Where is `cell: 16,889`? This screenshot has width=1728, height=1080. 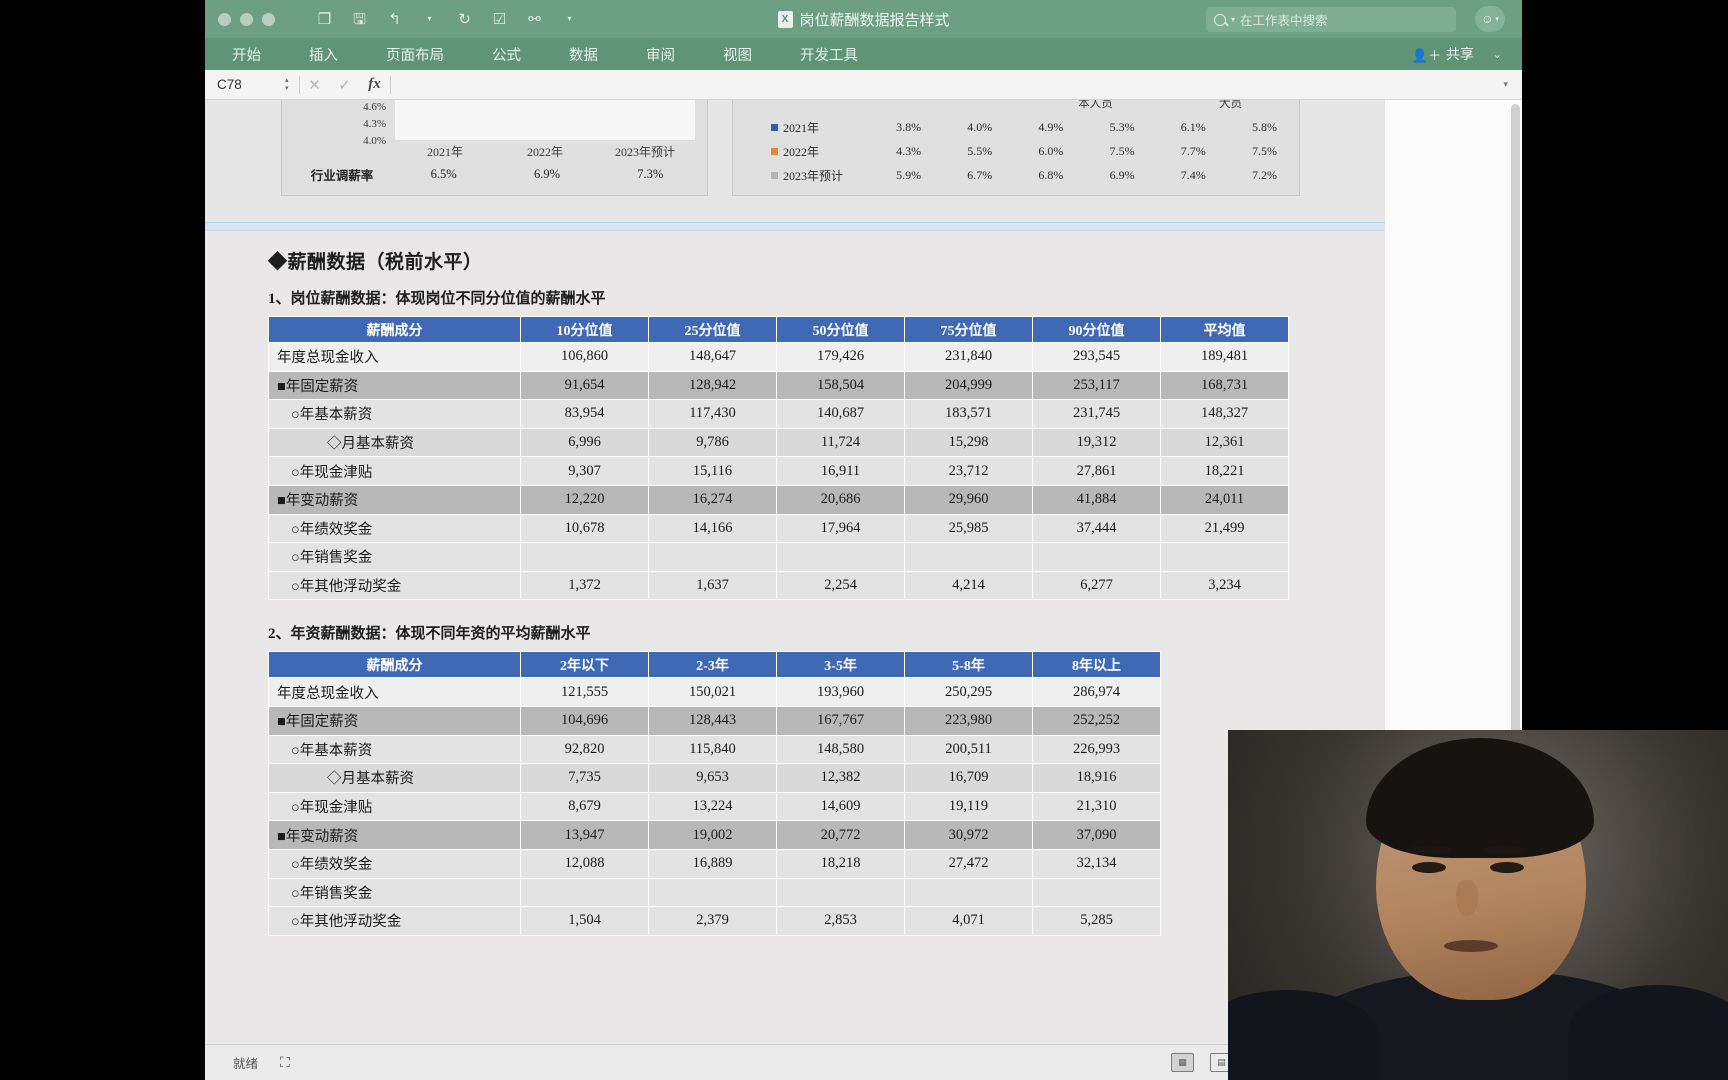
cell: 16,889 is located at coordinates (712, 863).